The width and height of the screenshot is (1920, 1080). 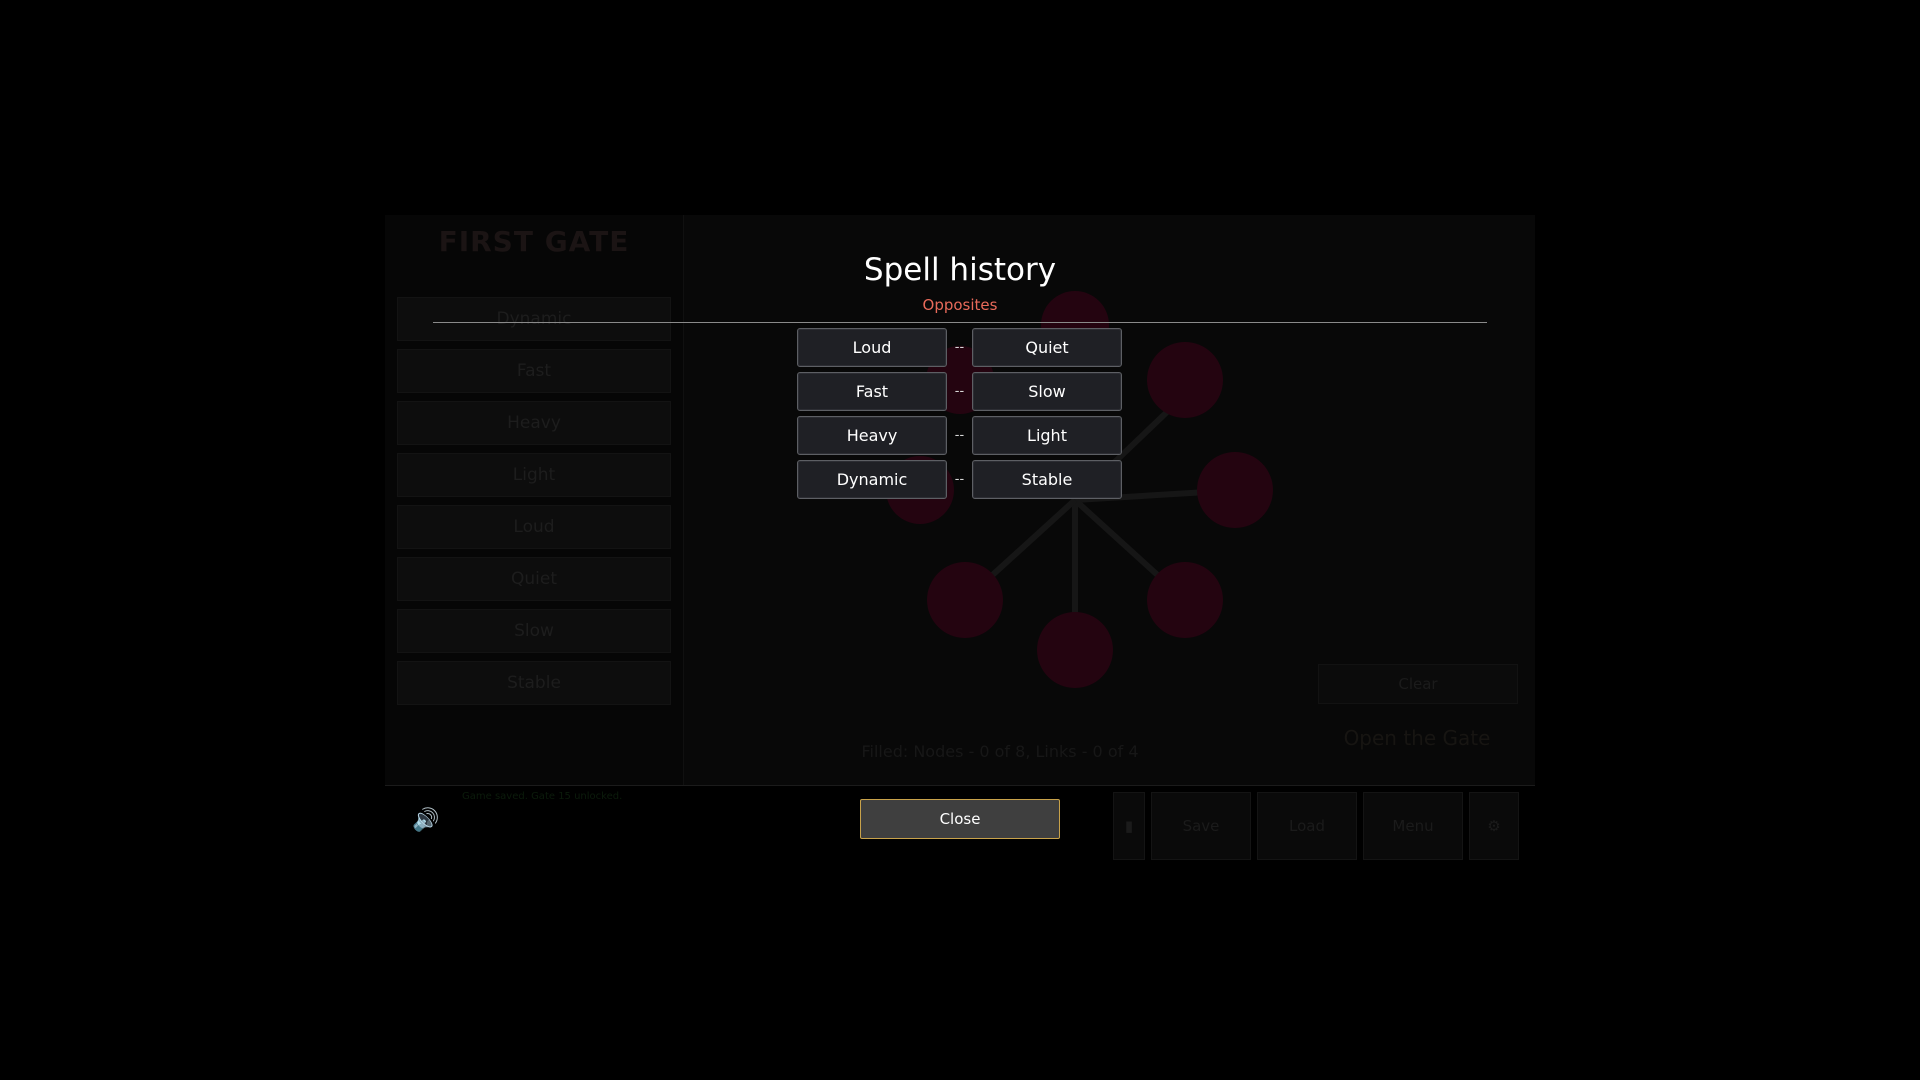 What do you see at coordinates (534, 683) in the screenshot?
I see `word-tile: Stable` at bounding box center [534, 683].